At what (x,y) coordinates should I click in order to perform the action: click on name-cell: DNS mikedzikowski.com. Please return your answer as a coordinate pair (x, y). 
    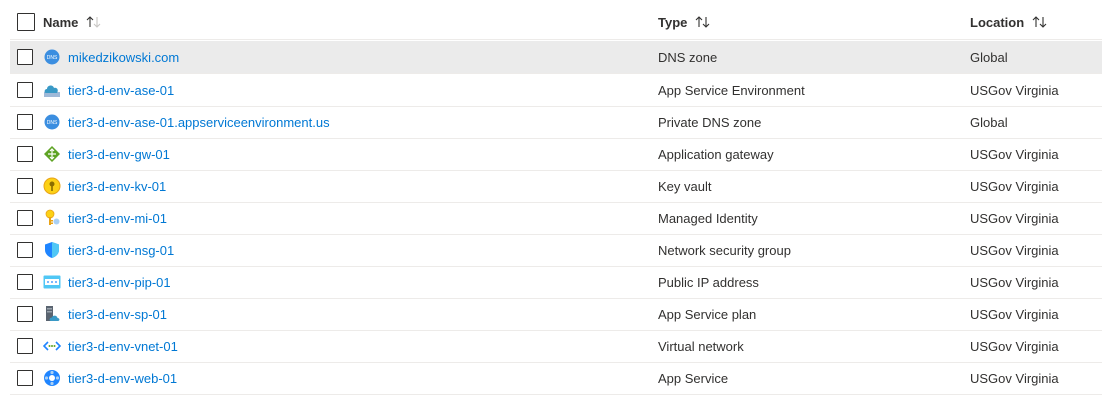
    Looking at the image, I should click on (111, 57).